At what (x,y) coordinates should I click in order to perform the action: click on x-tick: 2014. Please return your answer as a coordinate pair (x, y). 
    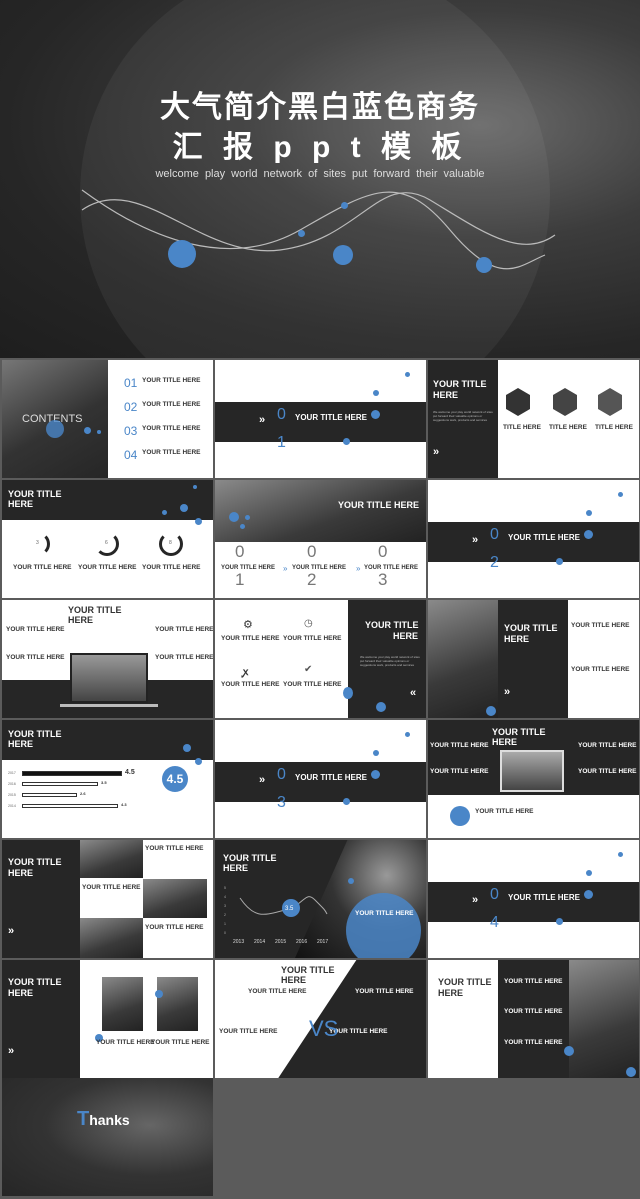
    Looking at the image, I should click on (259, 942).